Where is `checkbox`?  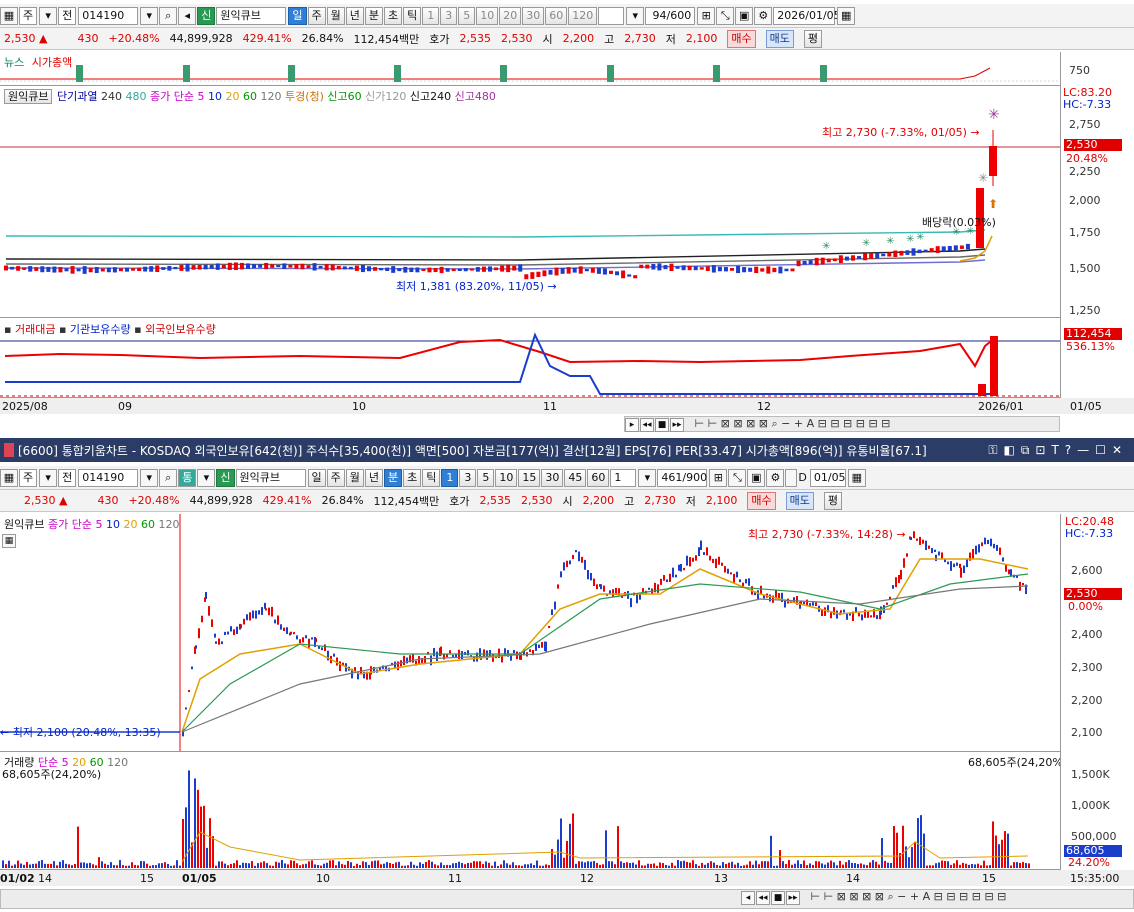
checkbox is located at coordinates (791, 477).